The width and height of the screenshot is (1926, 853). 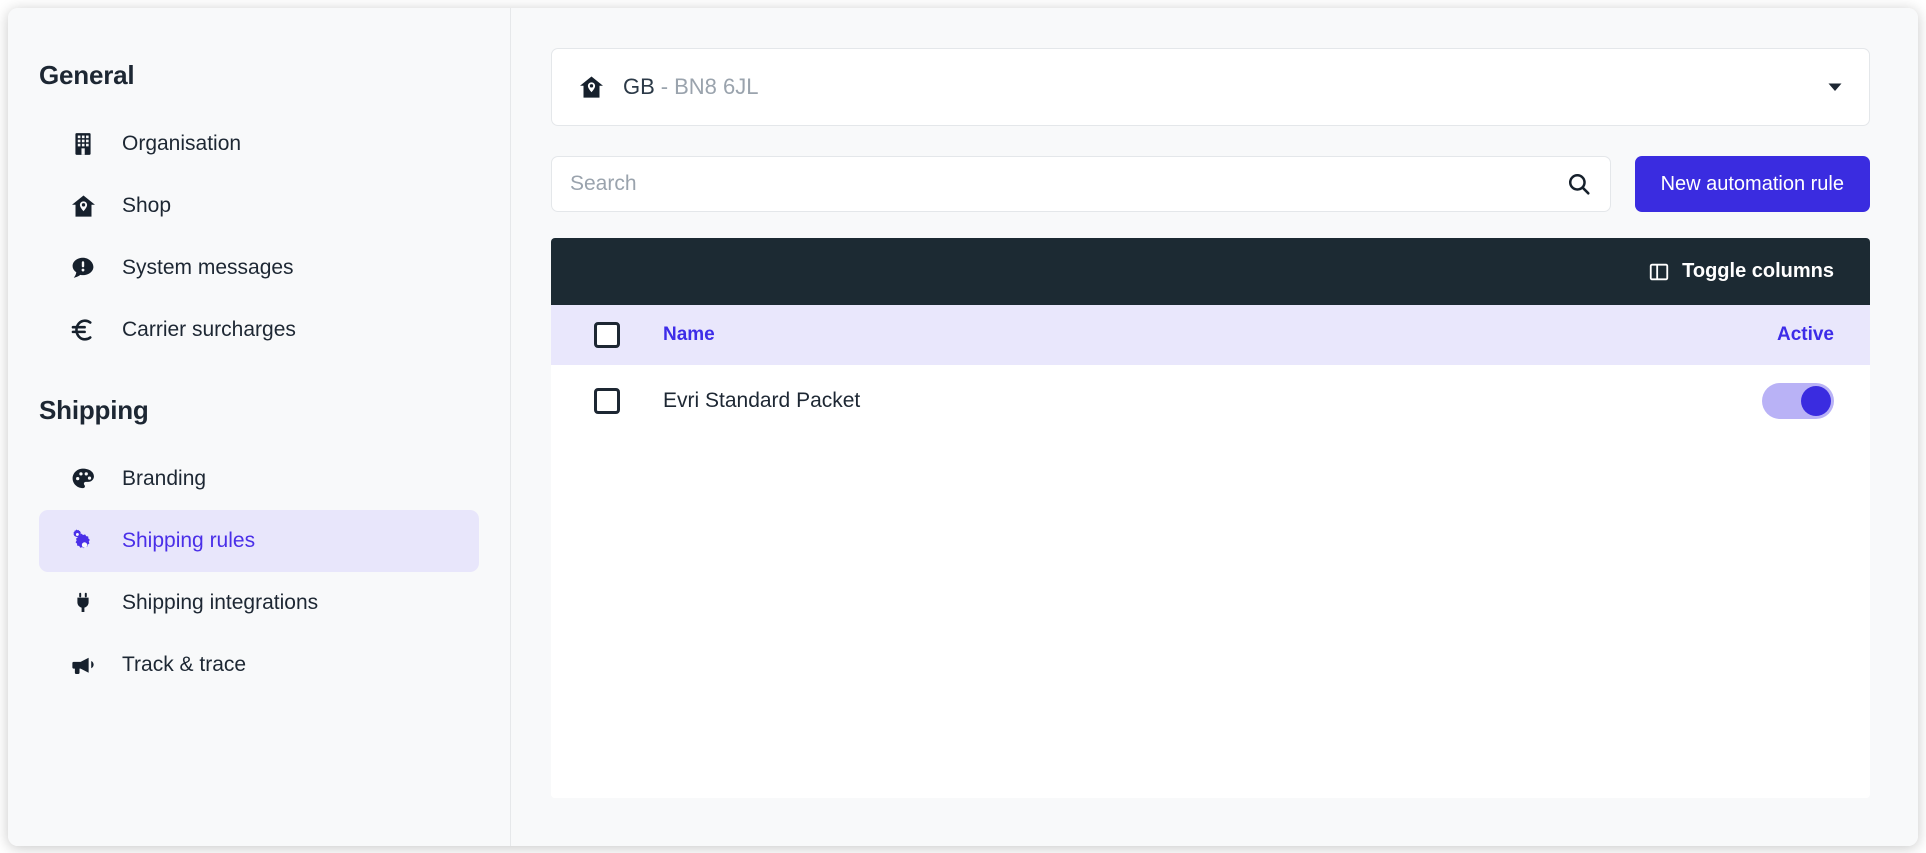 What do you see at coordinates (259, 206) in the screenshot?
I see `sidebar-item-shop: Shop` at bounding box center [259, 206].